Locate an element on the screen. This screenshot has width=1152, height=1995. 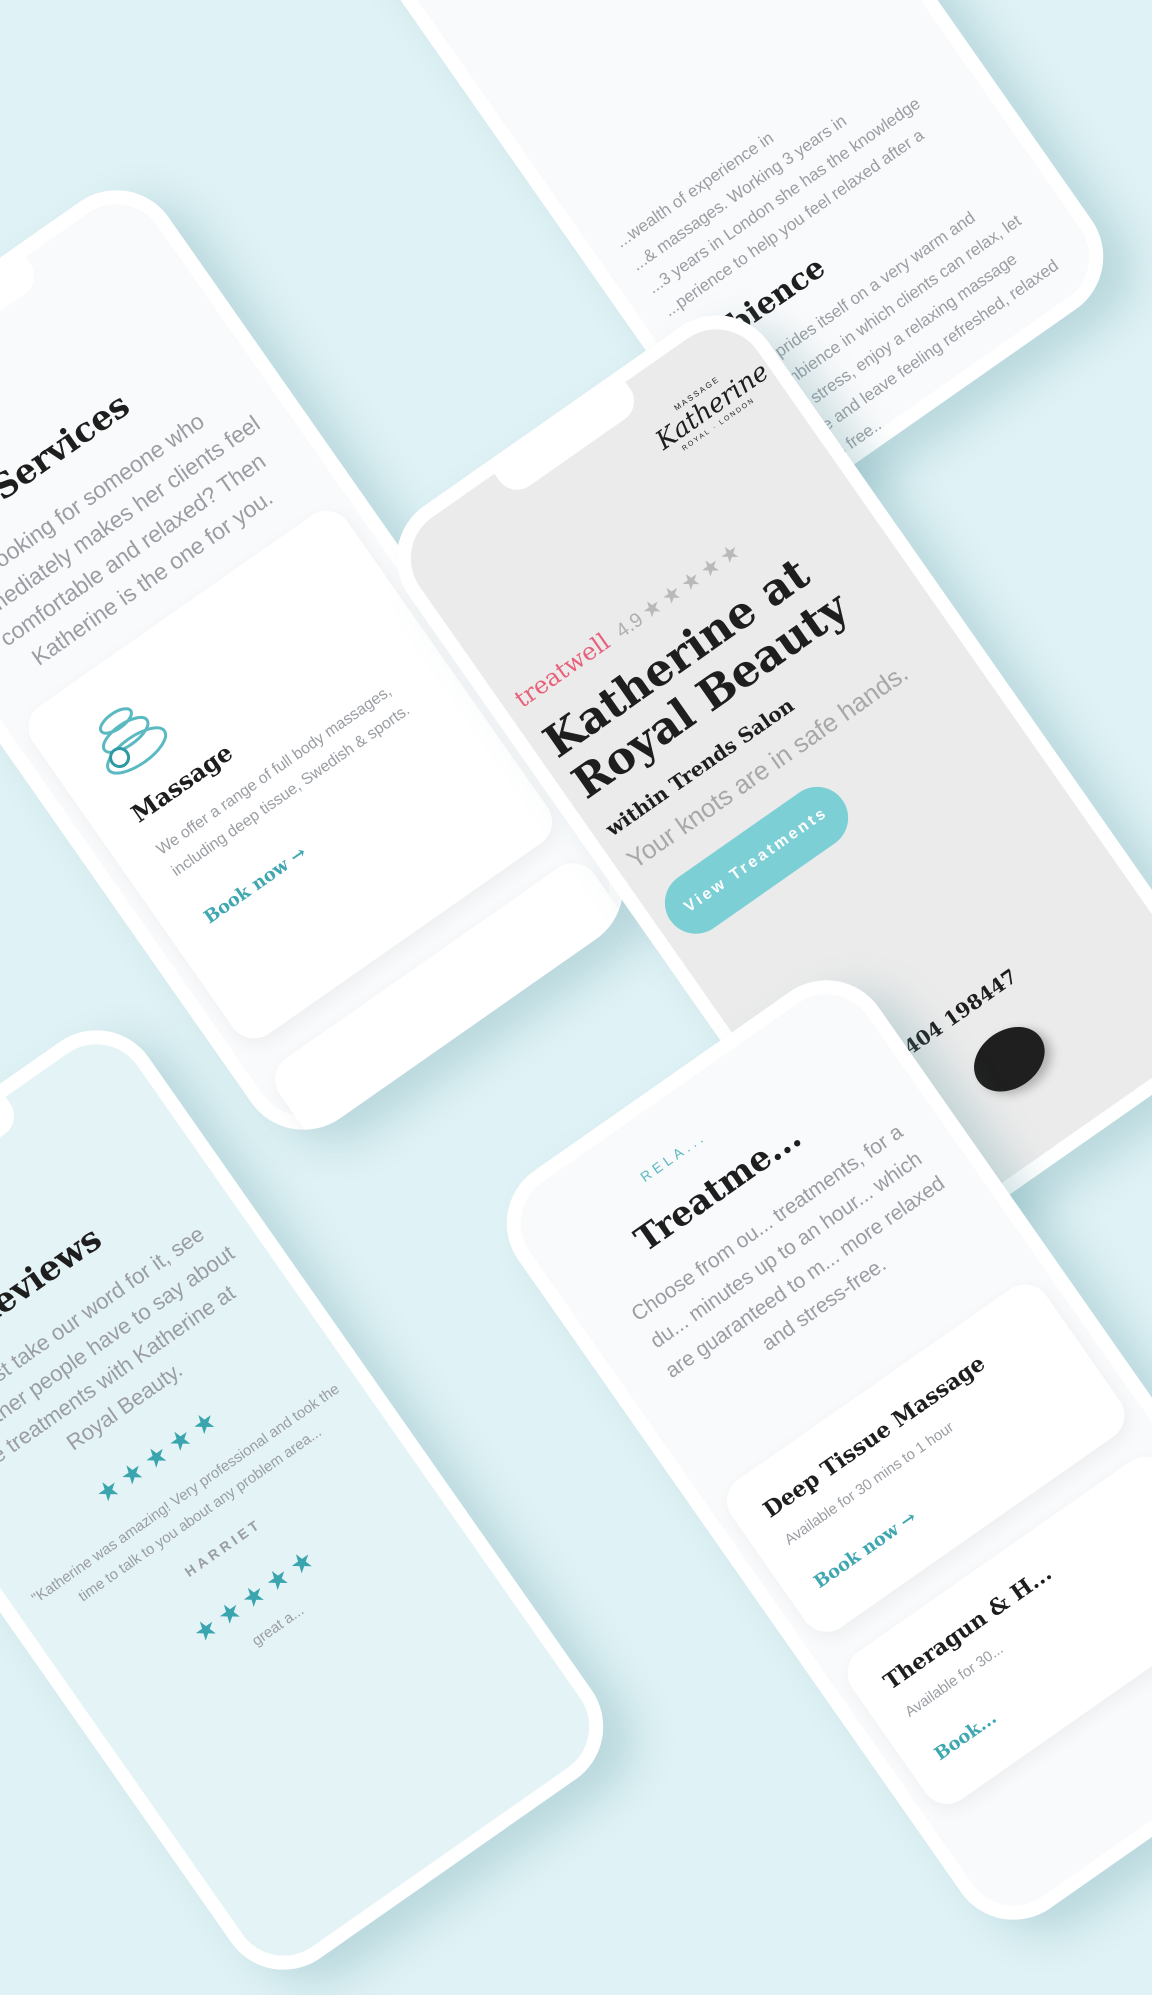
rating-value: 4.9 is located at coordinates (629, 625).